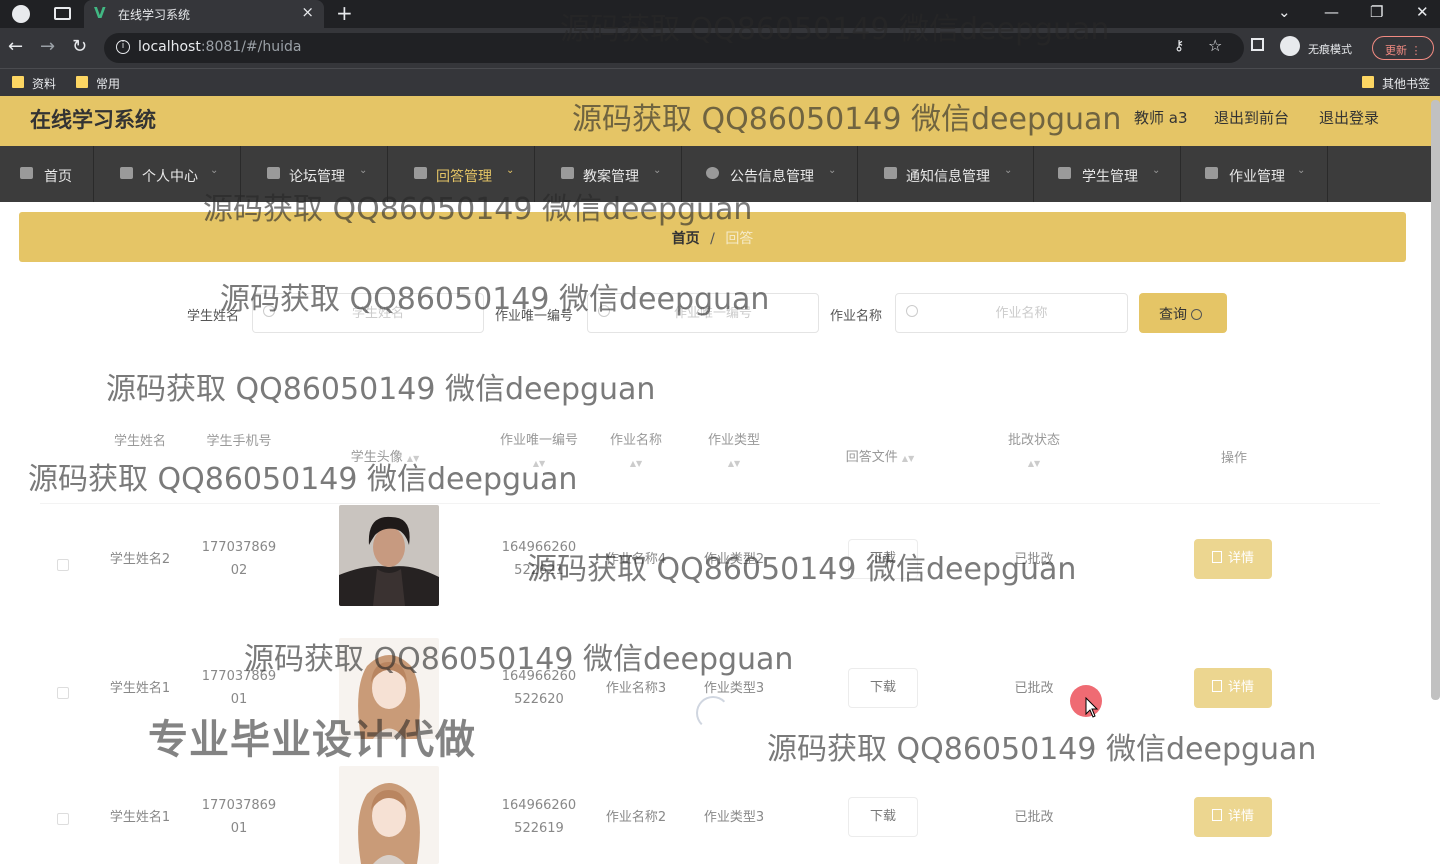 This screenshot has width=1440, height=864. What do you see at coordinates (239, 688) in the screenshot?
I see `cell-student-phone: 177037869 01` at bounding box center [239, 688].